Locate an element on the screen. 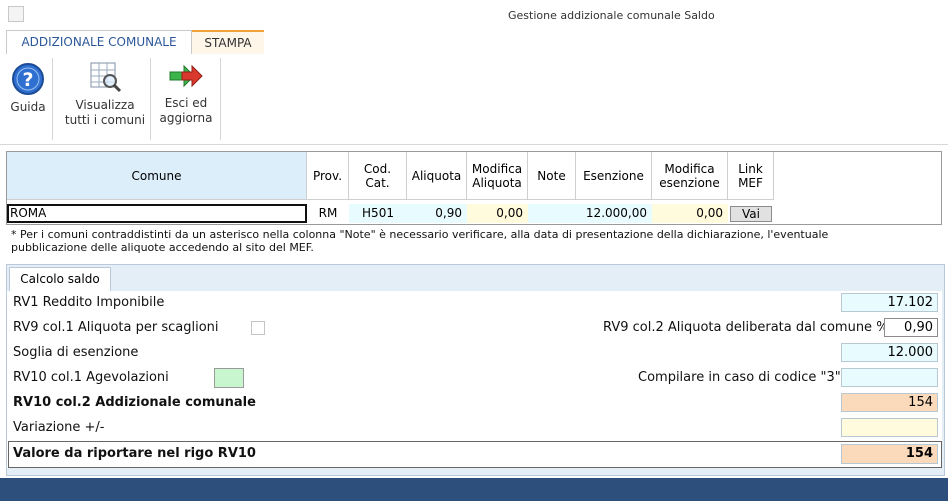 The image size is (948, 501). cell-note is located at coordinates (552, 213).